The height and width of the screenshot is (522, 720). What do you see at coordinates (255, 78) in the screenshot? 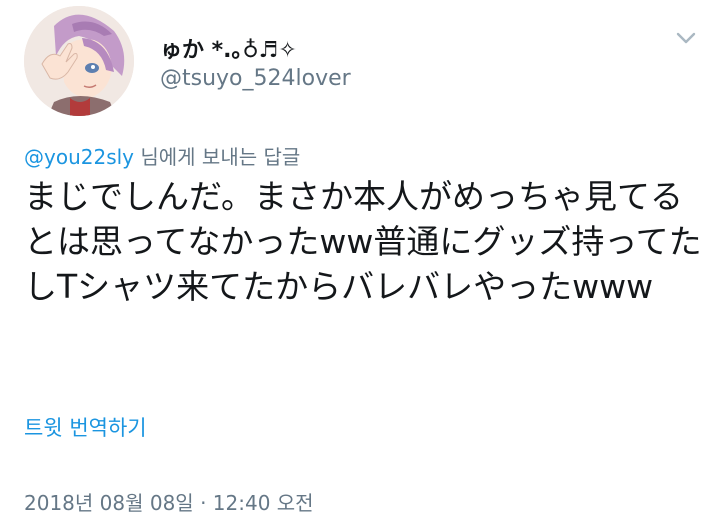
I see `user-handle: @tsuyo_524lover` at bounding box center [255, 78].